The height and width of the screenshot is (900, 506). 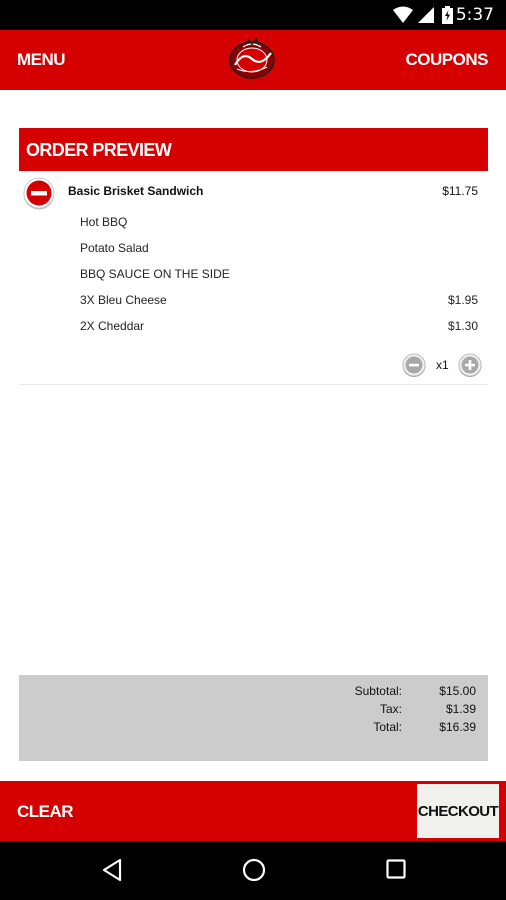 What do you see at coordinates (462, 326) in the screenshot?
I see `modifier-price: $1.30` at bounding box center [462, 326].